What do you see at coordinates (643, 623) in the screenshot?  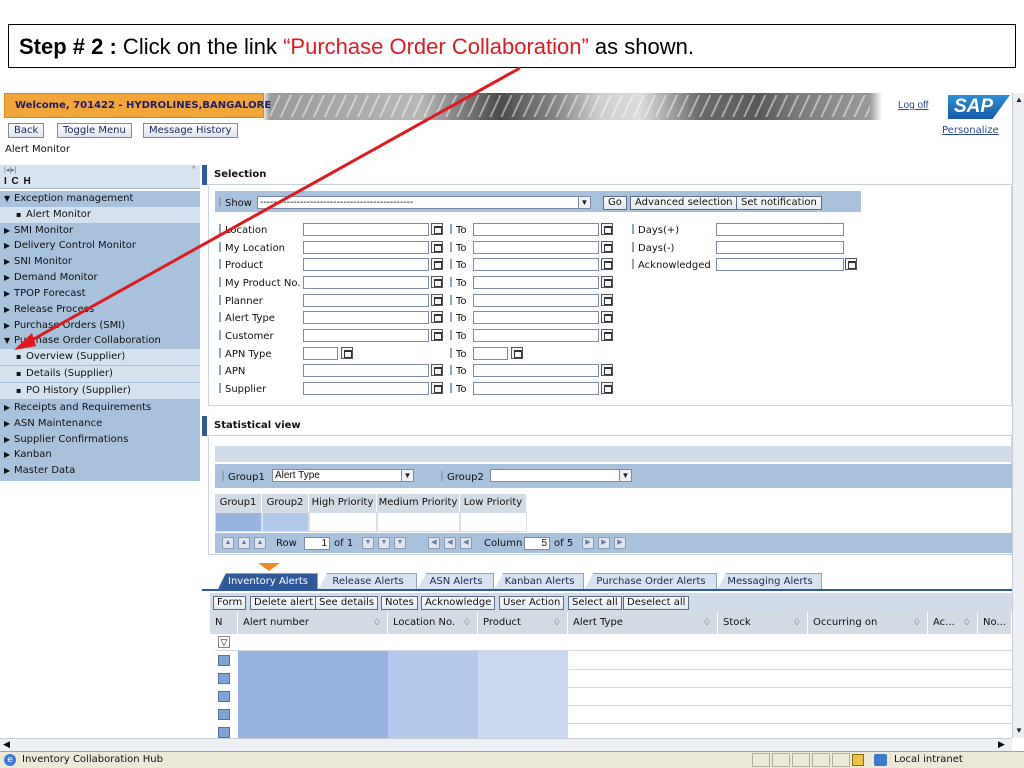 I see `column-header: Alert Type ♢` at bounding box center [643, 623].